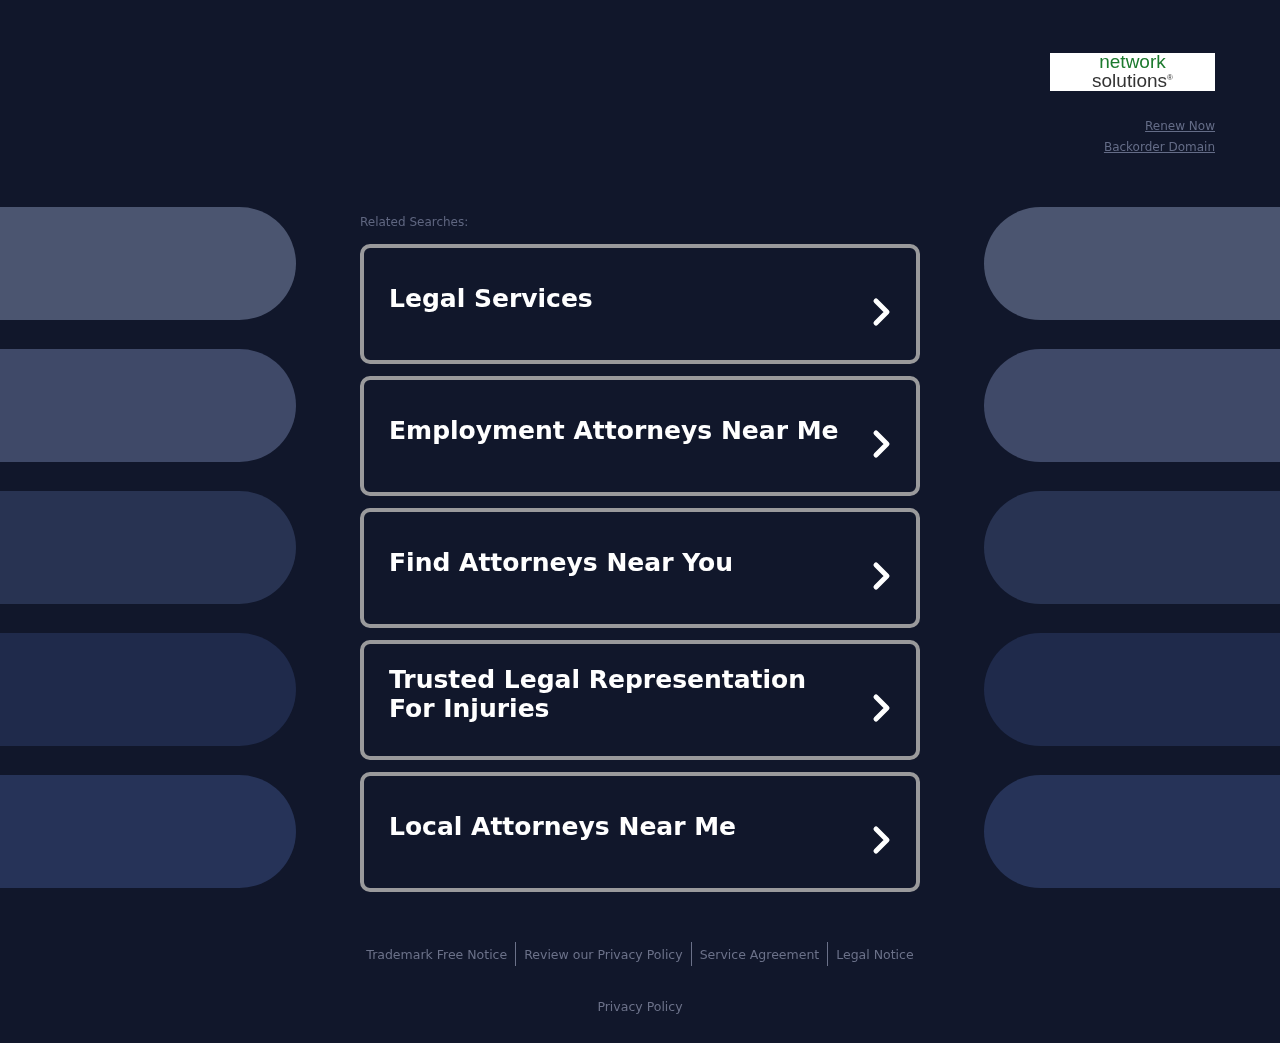 This screenshot has width=1280, height=1043. I want to click on related-searches-heading: Related Searches:, so click(415, 222).